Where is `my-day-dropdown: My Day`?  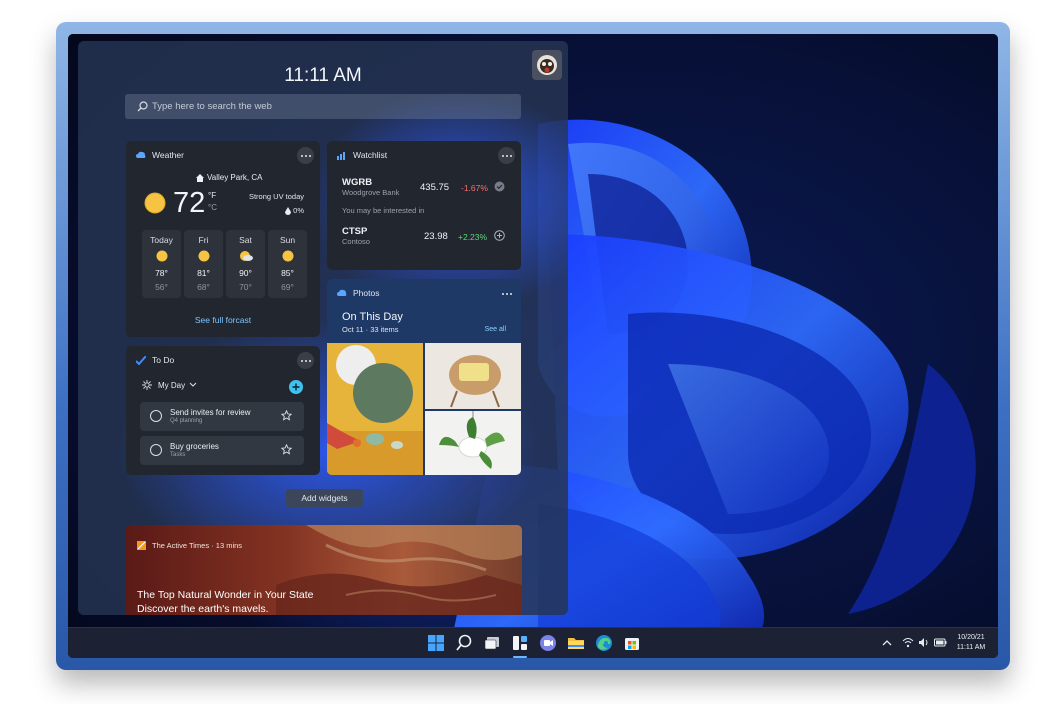 my-day-dropdown: My Day is located at coordinates (169, 385).